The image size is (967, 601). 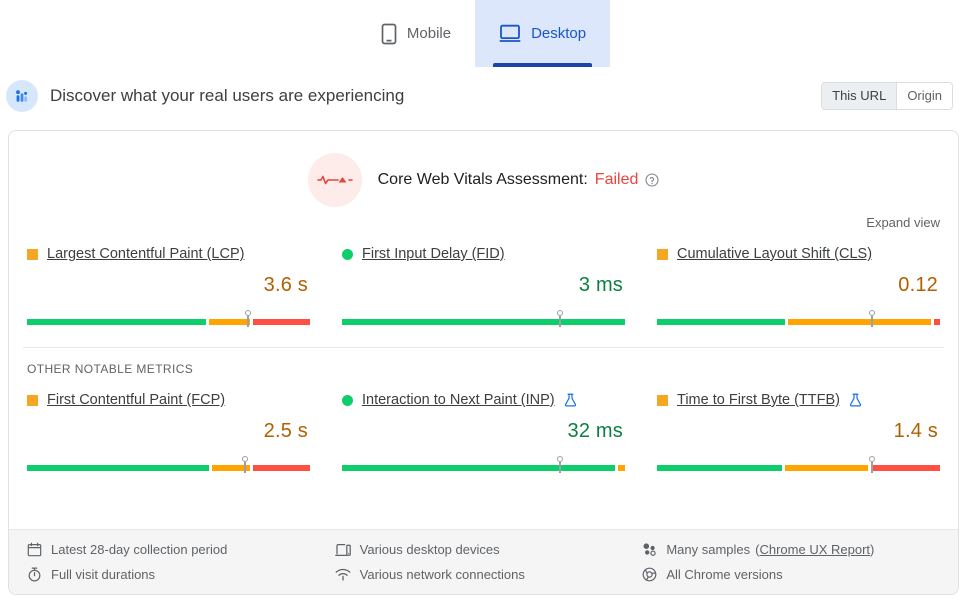 I want to click on stopwatch-icon, so click(x=34, y=574).